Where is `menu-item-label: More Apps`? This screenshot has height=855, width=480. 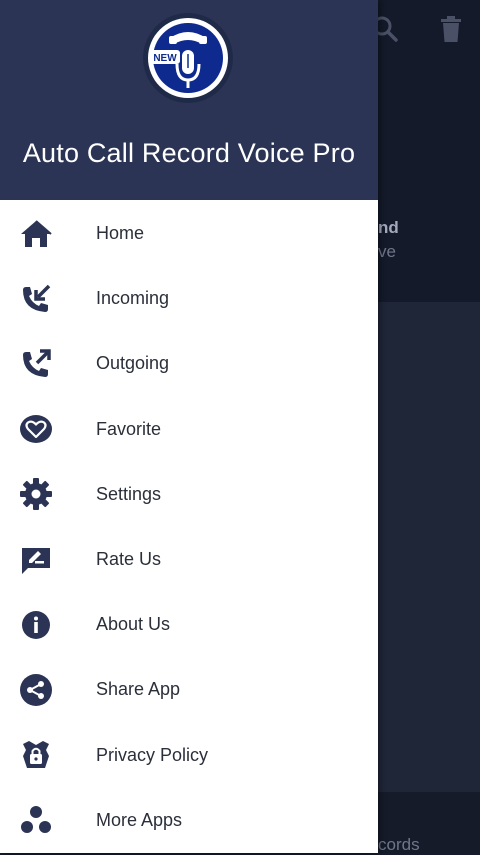
menu-item-label: More Apps is located at coordinates (139, 819).